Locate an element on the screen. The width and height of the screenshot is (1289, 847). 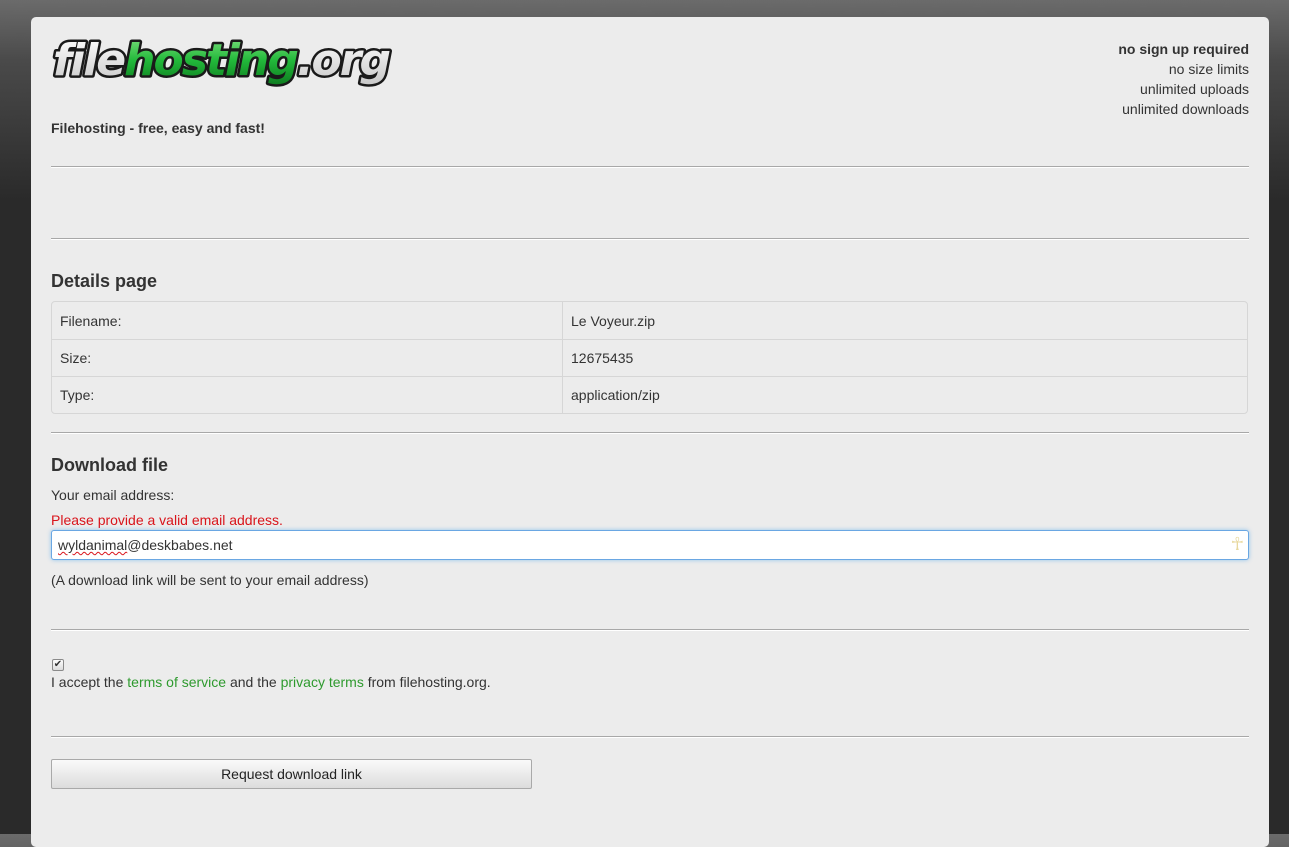
email-input: wyldanimal@deskbabes.net ☥ is located at coordinates (650, 545).